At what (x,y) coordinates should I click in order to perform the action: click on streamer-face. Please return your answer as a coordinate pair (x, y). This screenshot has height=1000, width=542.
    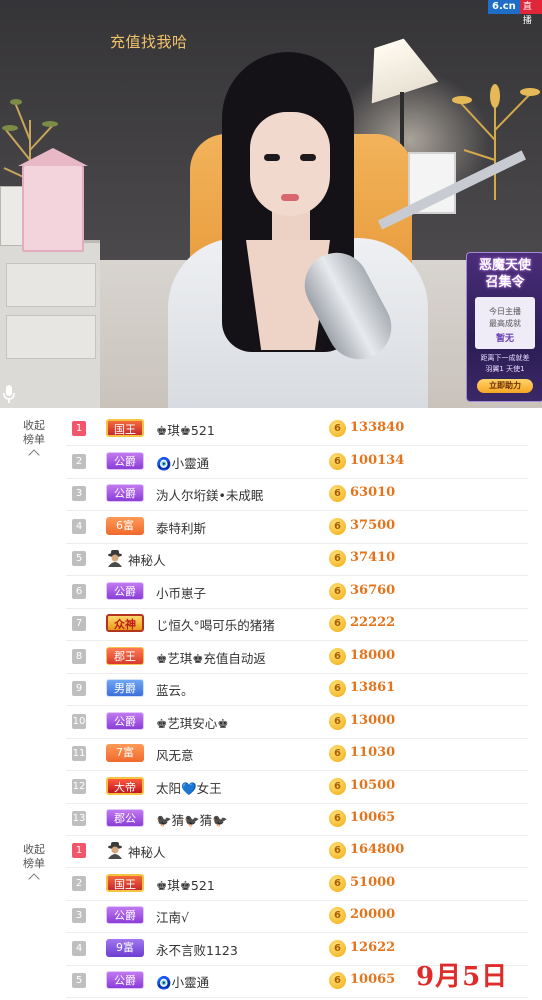
    Looking at the image, I should click on (290, 164).